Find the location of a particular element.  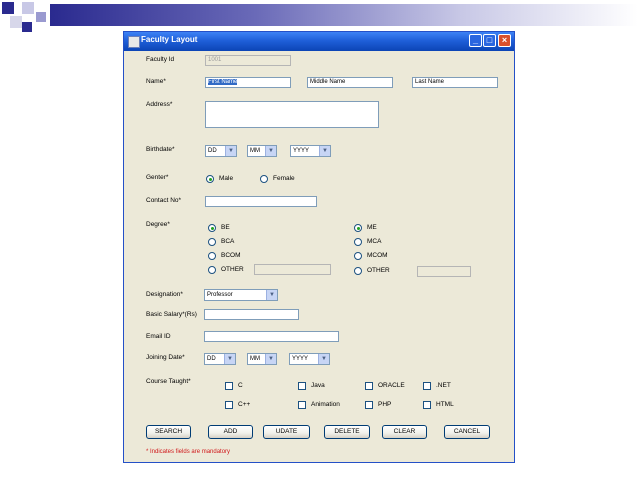

course-c-checkbox is located at coordinates (229, 386).